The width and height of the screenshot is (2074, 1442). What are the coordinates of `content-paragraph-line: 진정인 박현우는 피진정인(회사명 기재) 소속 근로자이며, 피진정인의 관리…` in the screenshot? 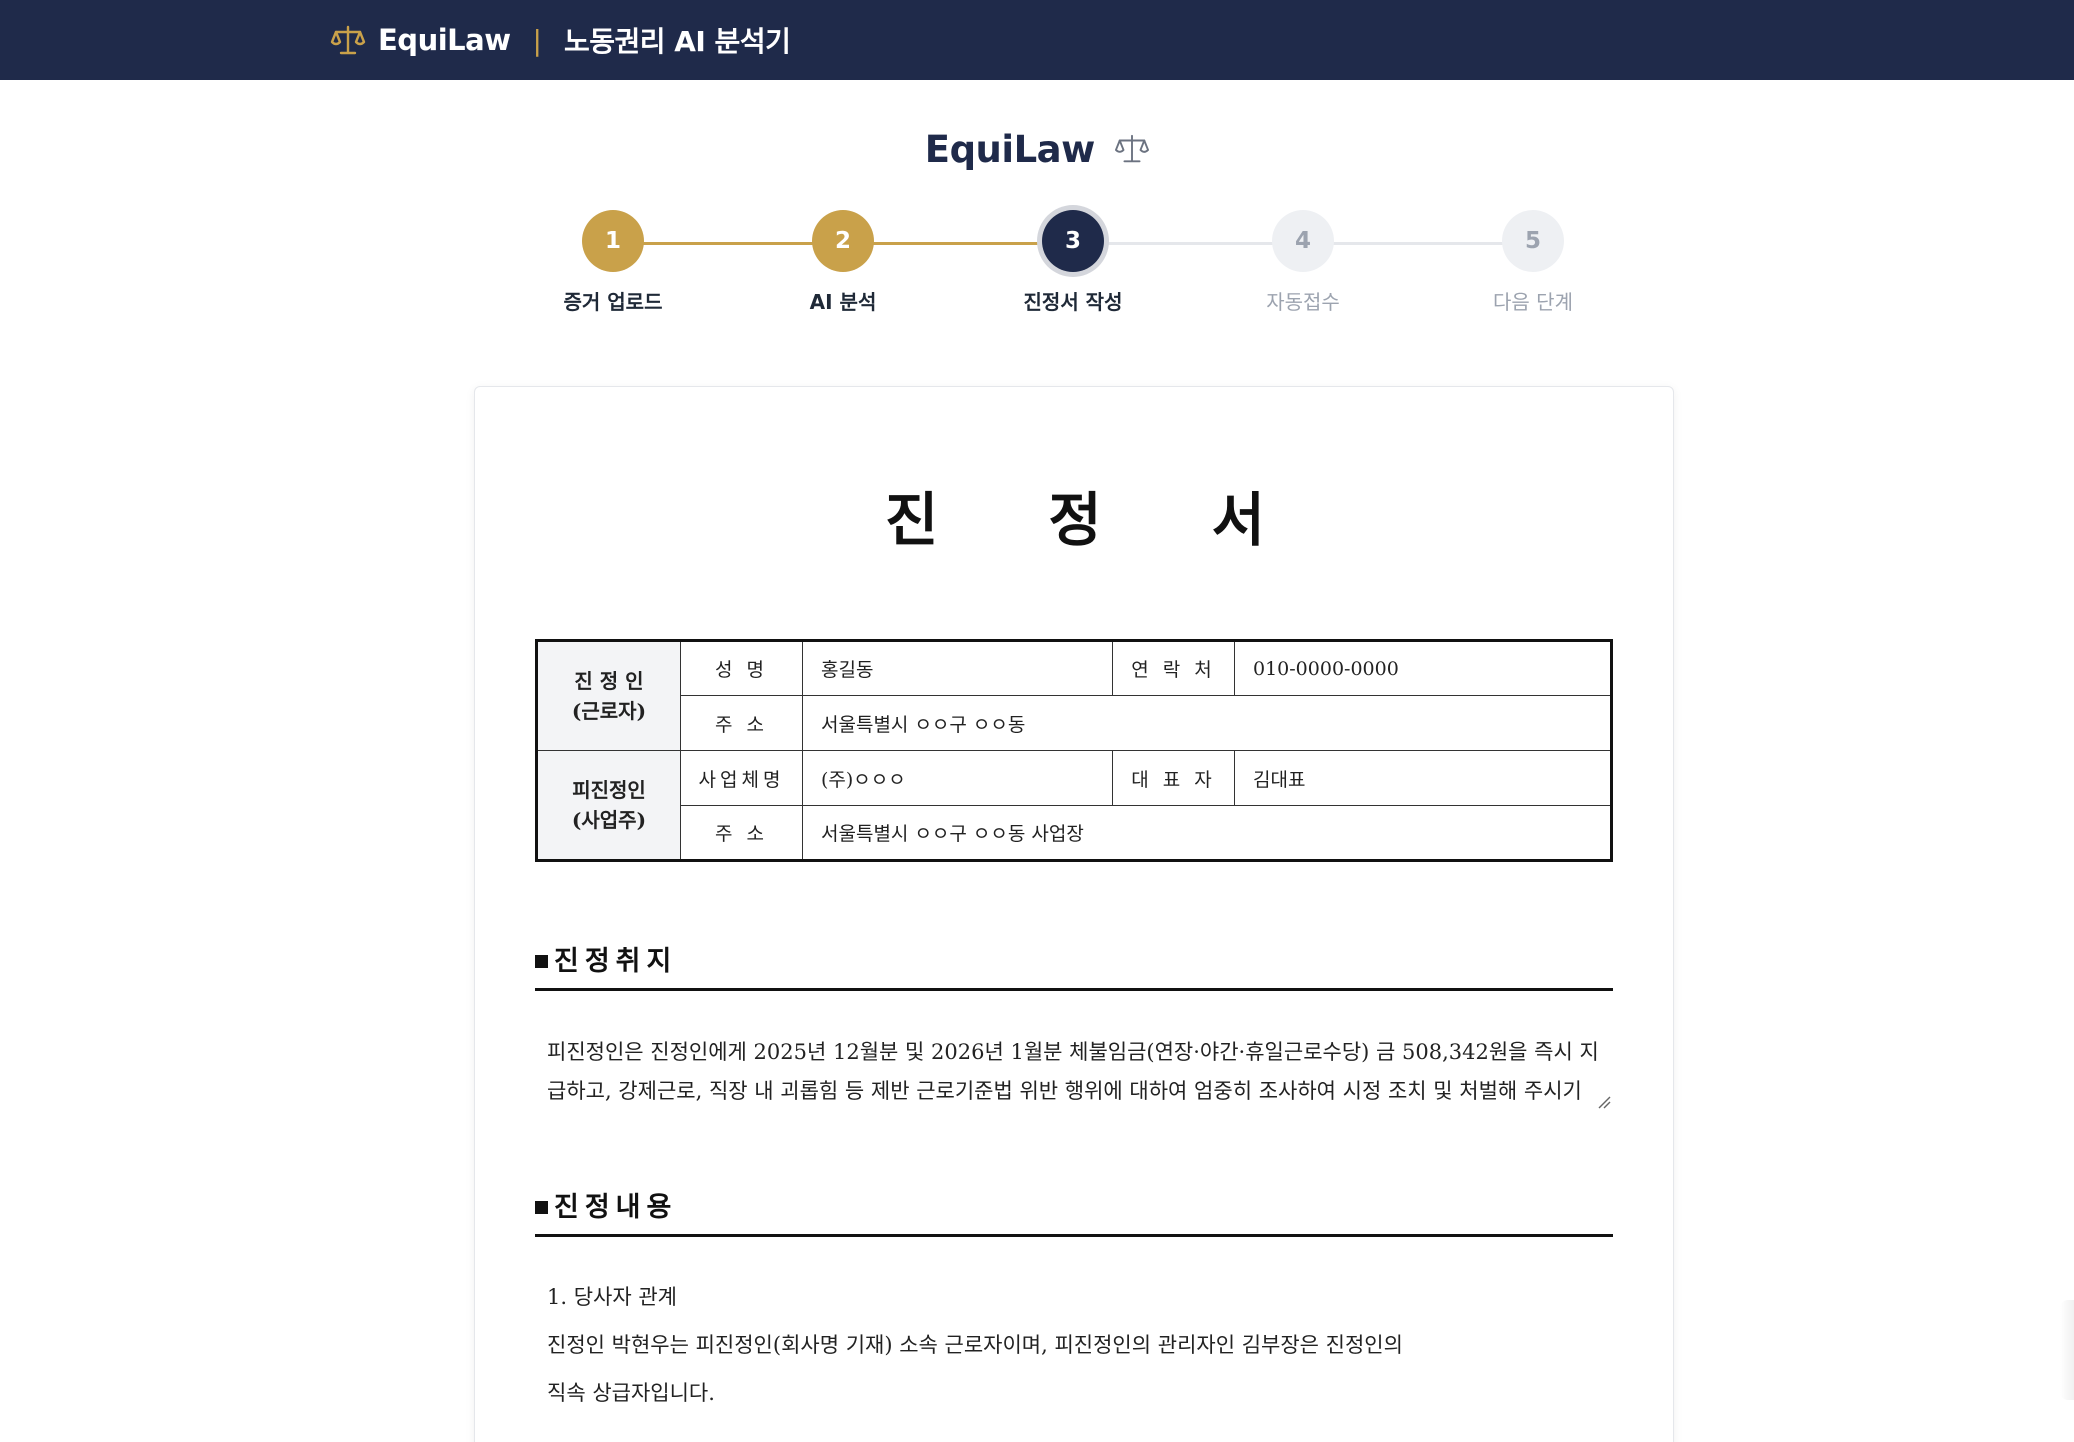 It's located at (975, 1345).